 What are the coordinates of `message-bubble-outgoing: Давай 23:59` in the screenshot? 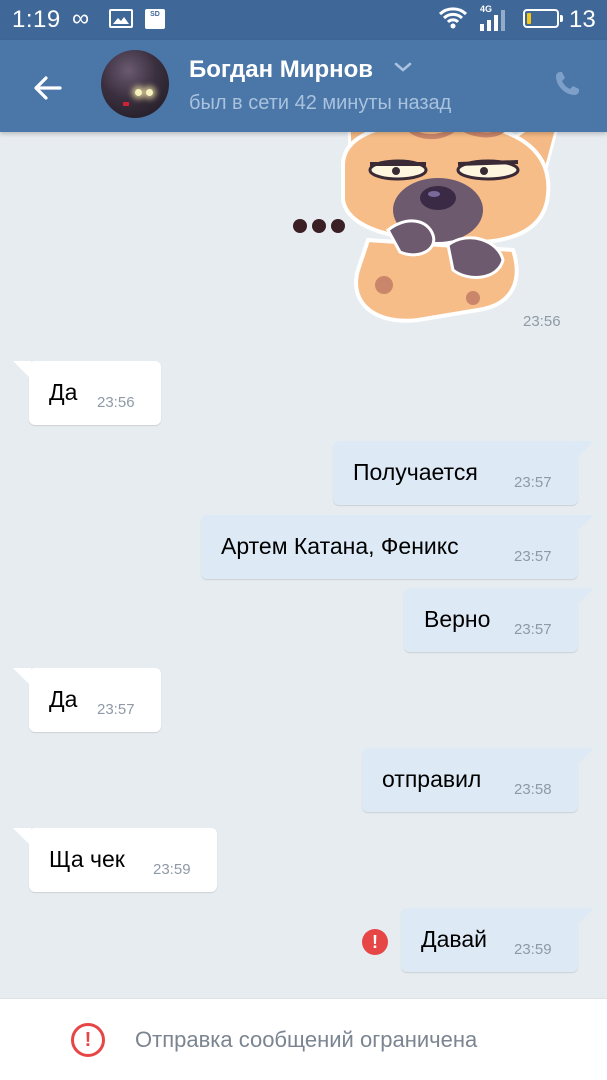 It's located at (497, 940).